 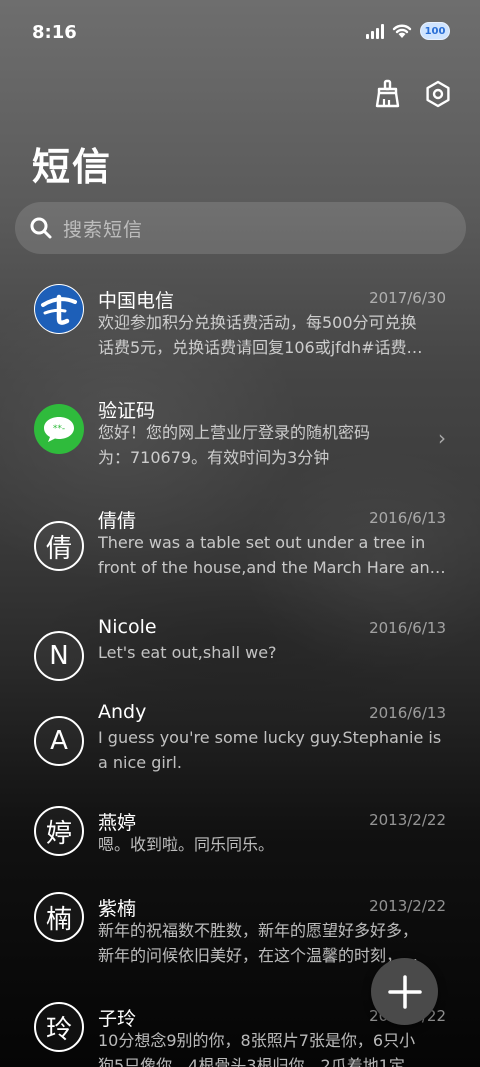 What do you see at coordinates (59, 1027) in the screenshot?
I see `avatar: 玲` at bounding box center [59, 1027].